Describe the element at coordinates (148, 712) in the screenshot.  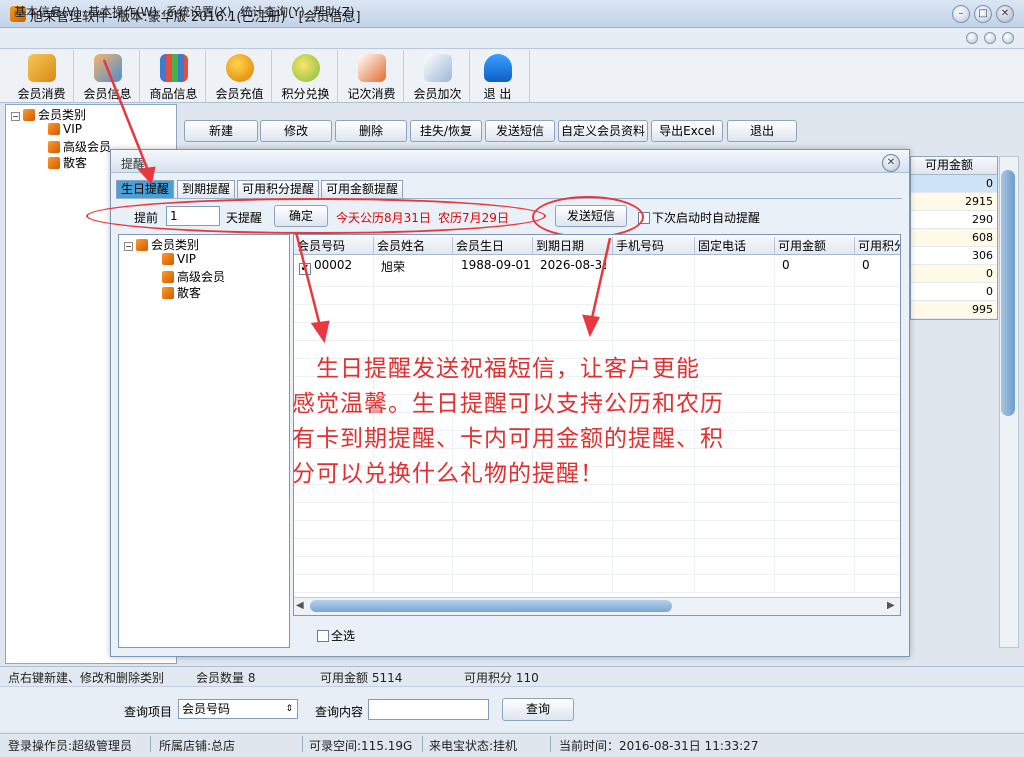
I see `query-item-label: 查询项目` at that location.